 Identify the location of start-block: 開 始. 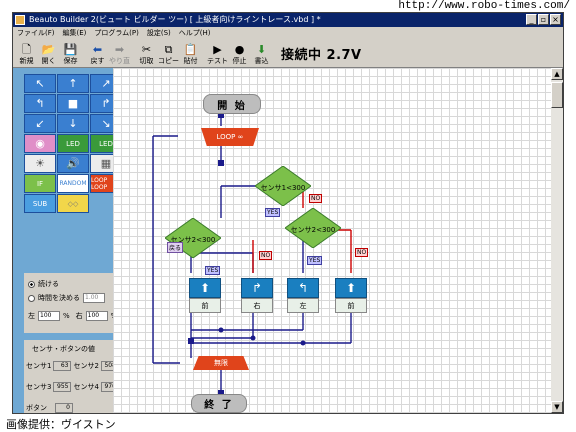
(232, 104).